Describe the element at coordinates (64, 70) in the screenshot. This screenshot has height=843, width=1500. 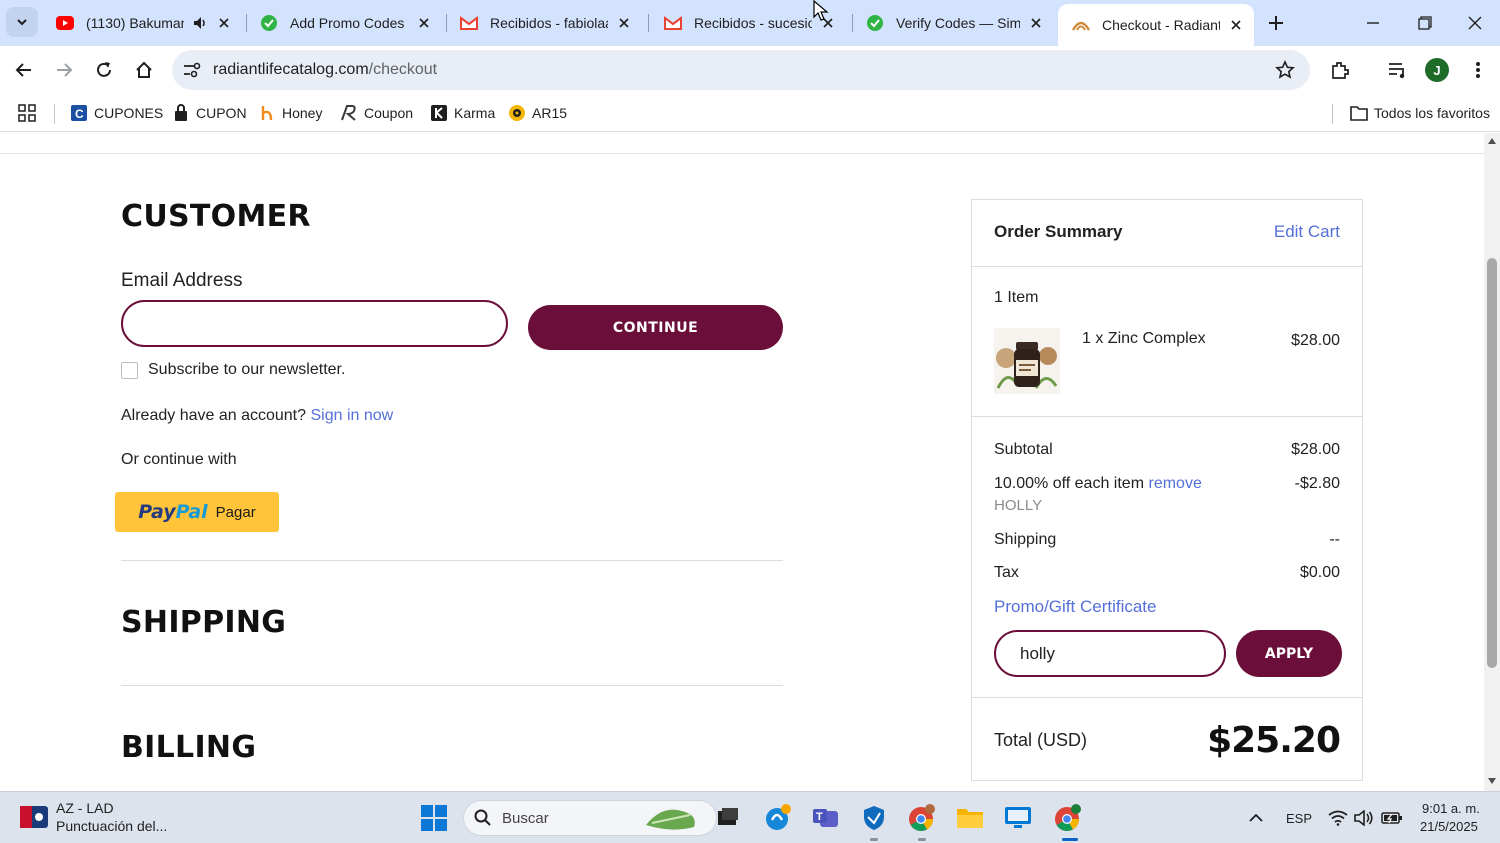
I see `forward-button` at that location.